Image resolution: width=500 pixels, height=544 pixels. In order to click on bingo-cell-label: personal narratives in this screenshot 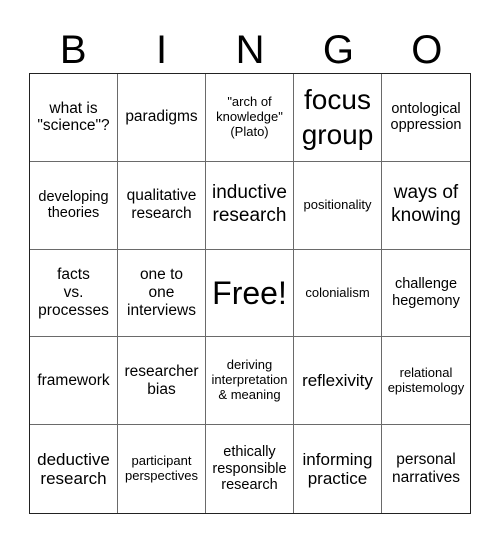, I will do `click(426, 469)`.